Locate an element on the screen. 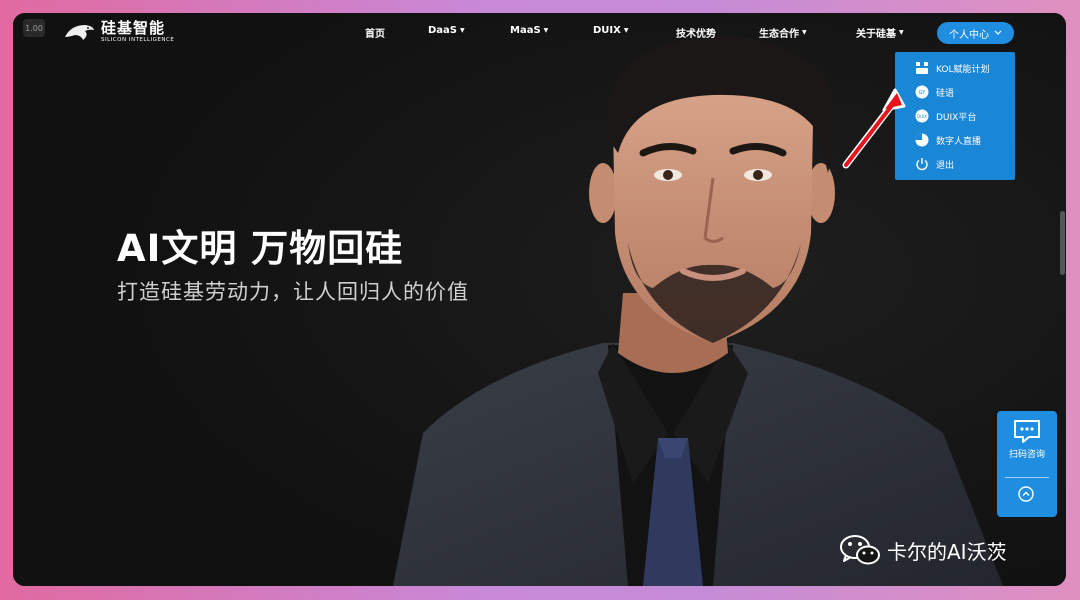 The height and width of the screenshot is (600, 1080). nav-item-label: 关于硅基 is located at coordinates (876, 34).